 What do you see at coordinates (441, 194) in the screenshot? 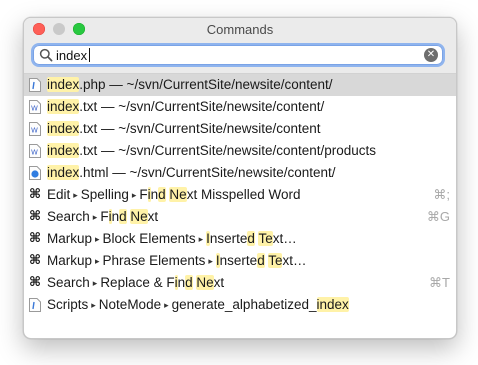
I see `keyboard-shortcut: ⌘;` at bounding box center [441, 194].